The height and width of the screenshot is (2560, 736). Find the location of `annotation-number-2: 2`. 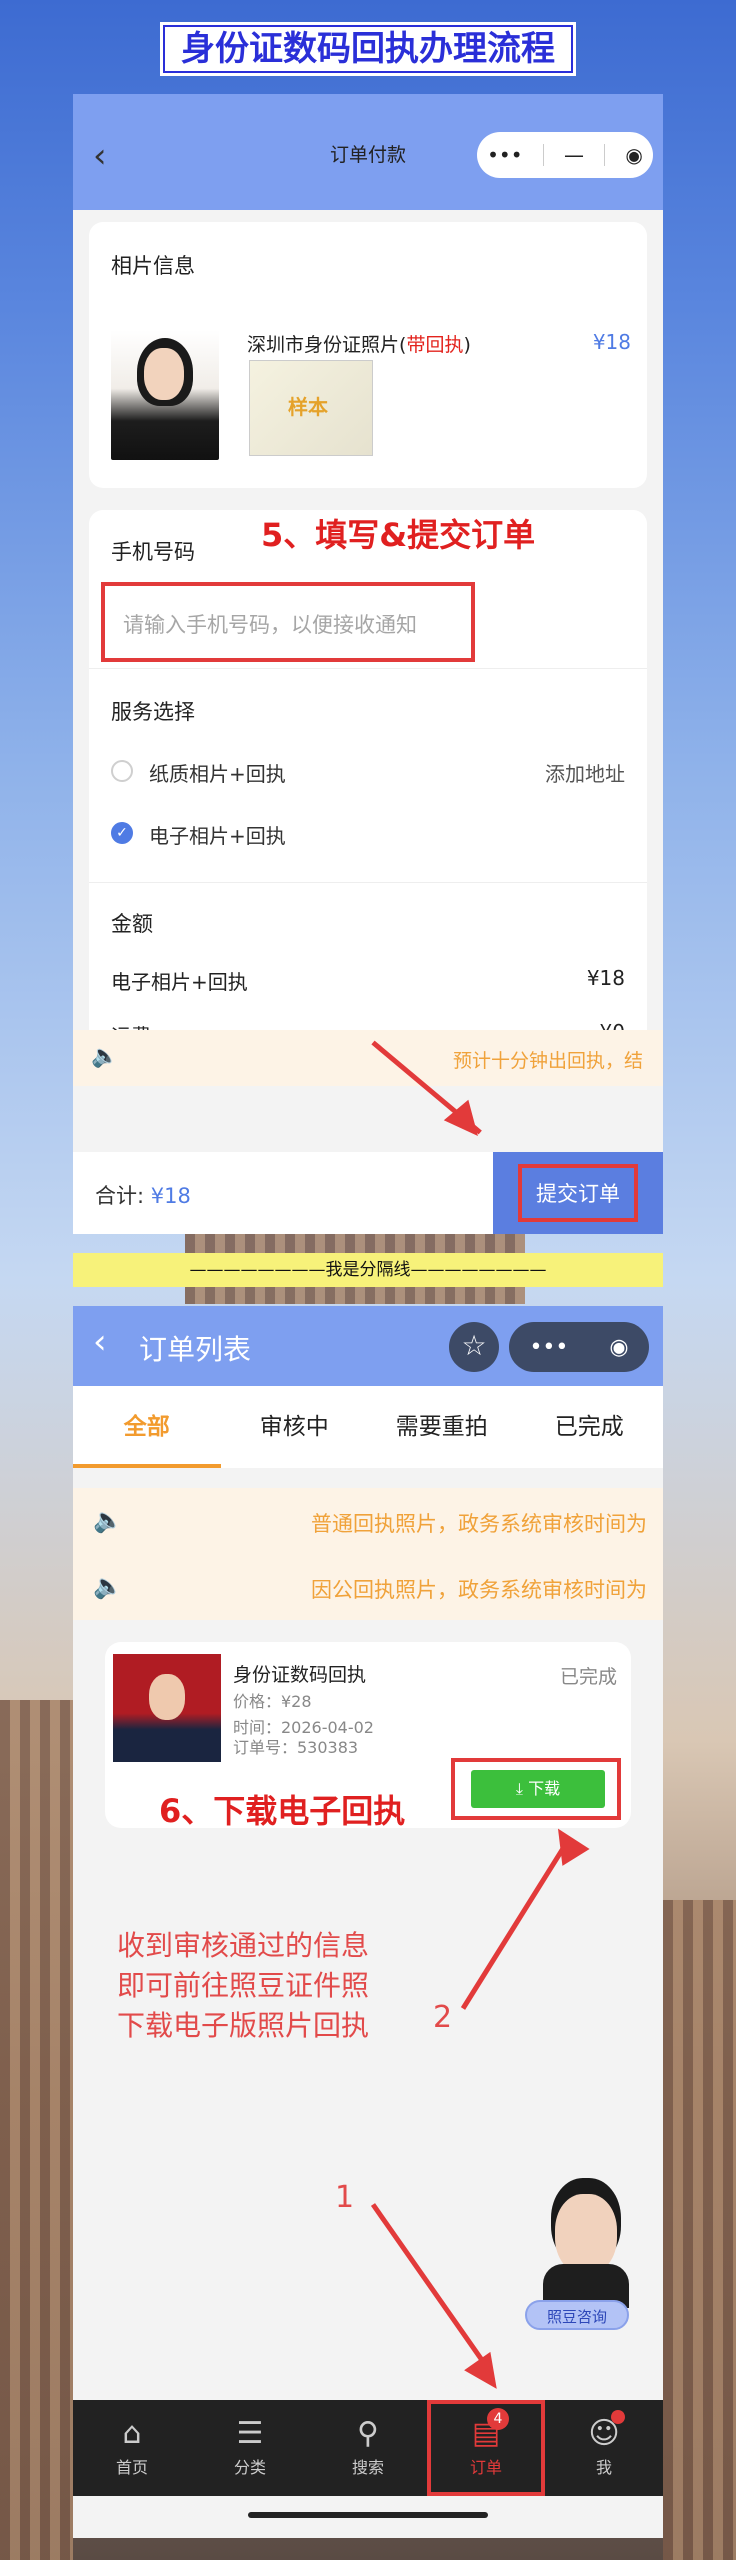

annotation-number-2: 2 is located at coordinates (443, 2017).